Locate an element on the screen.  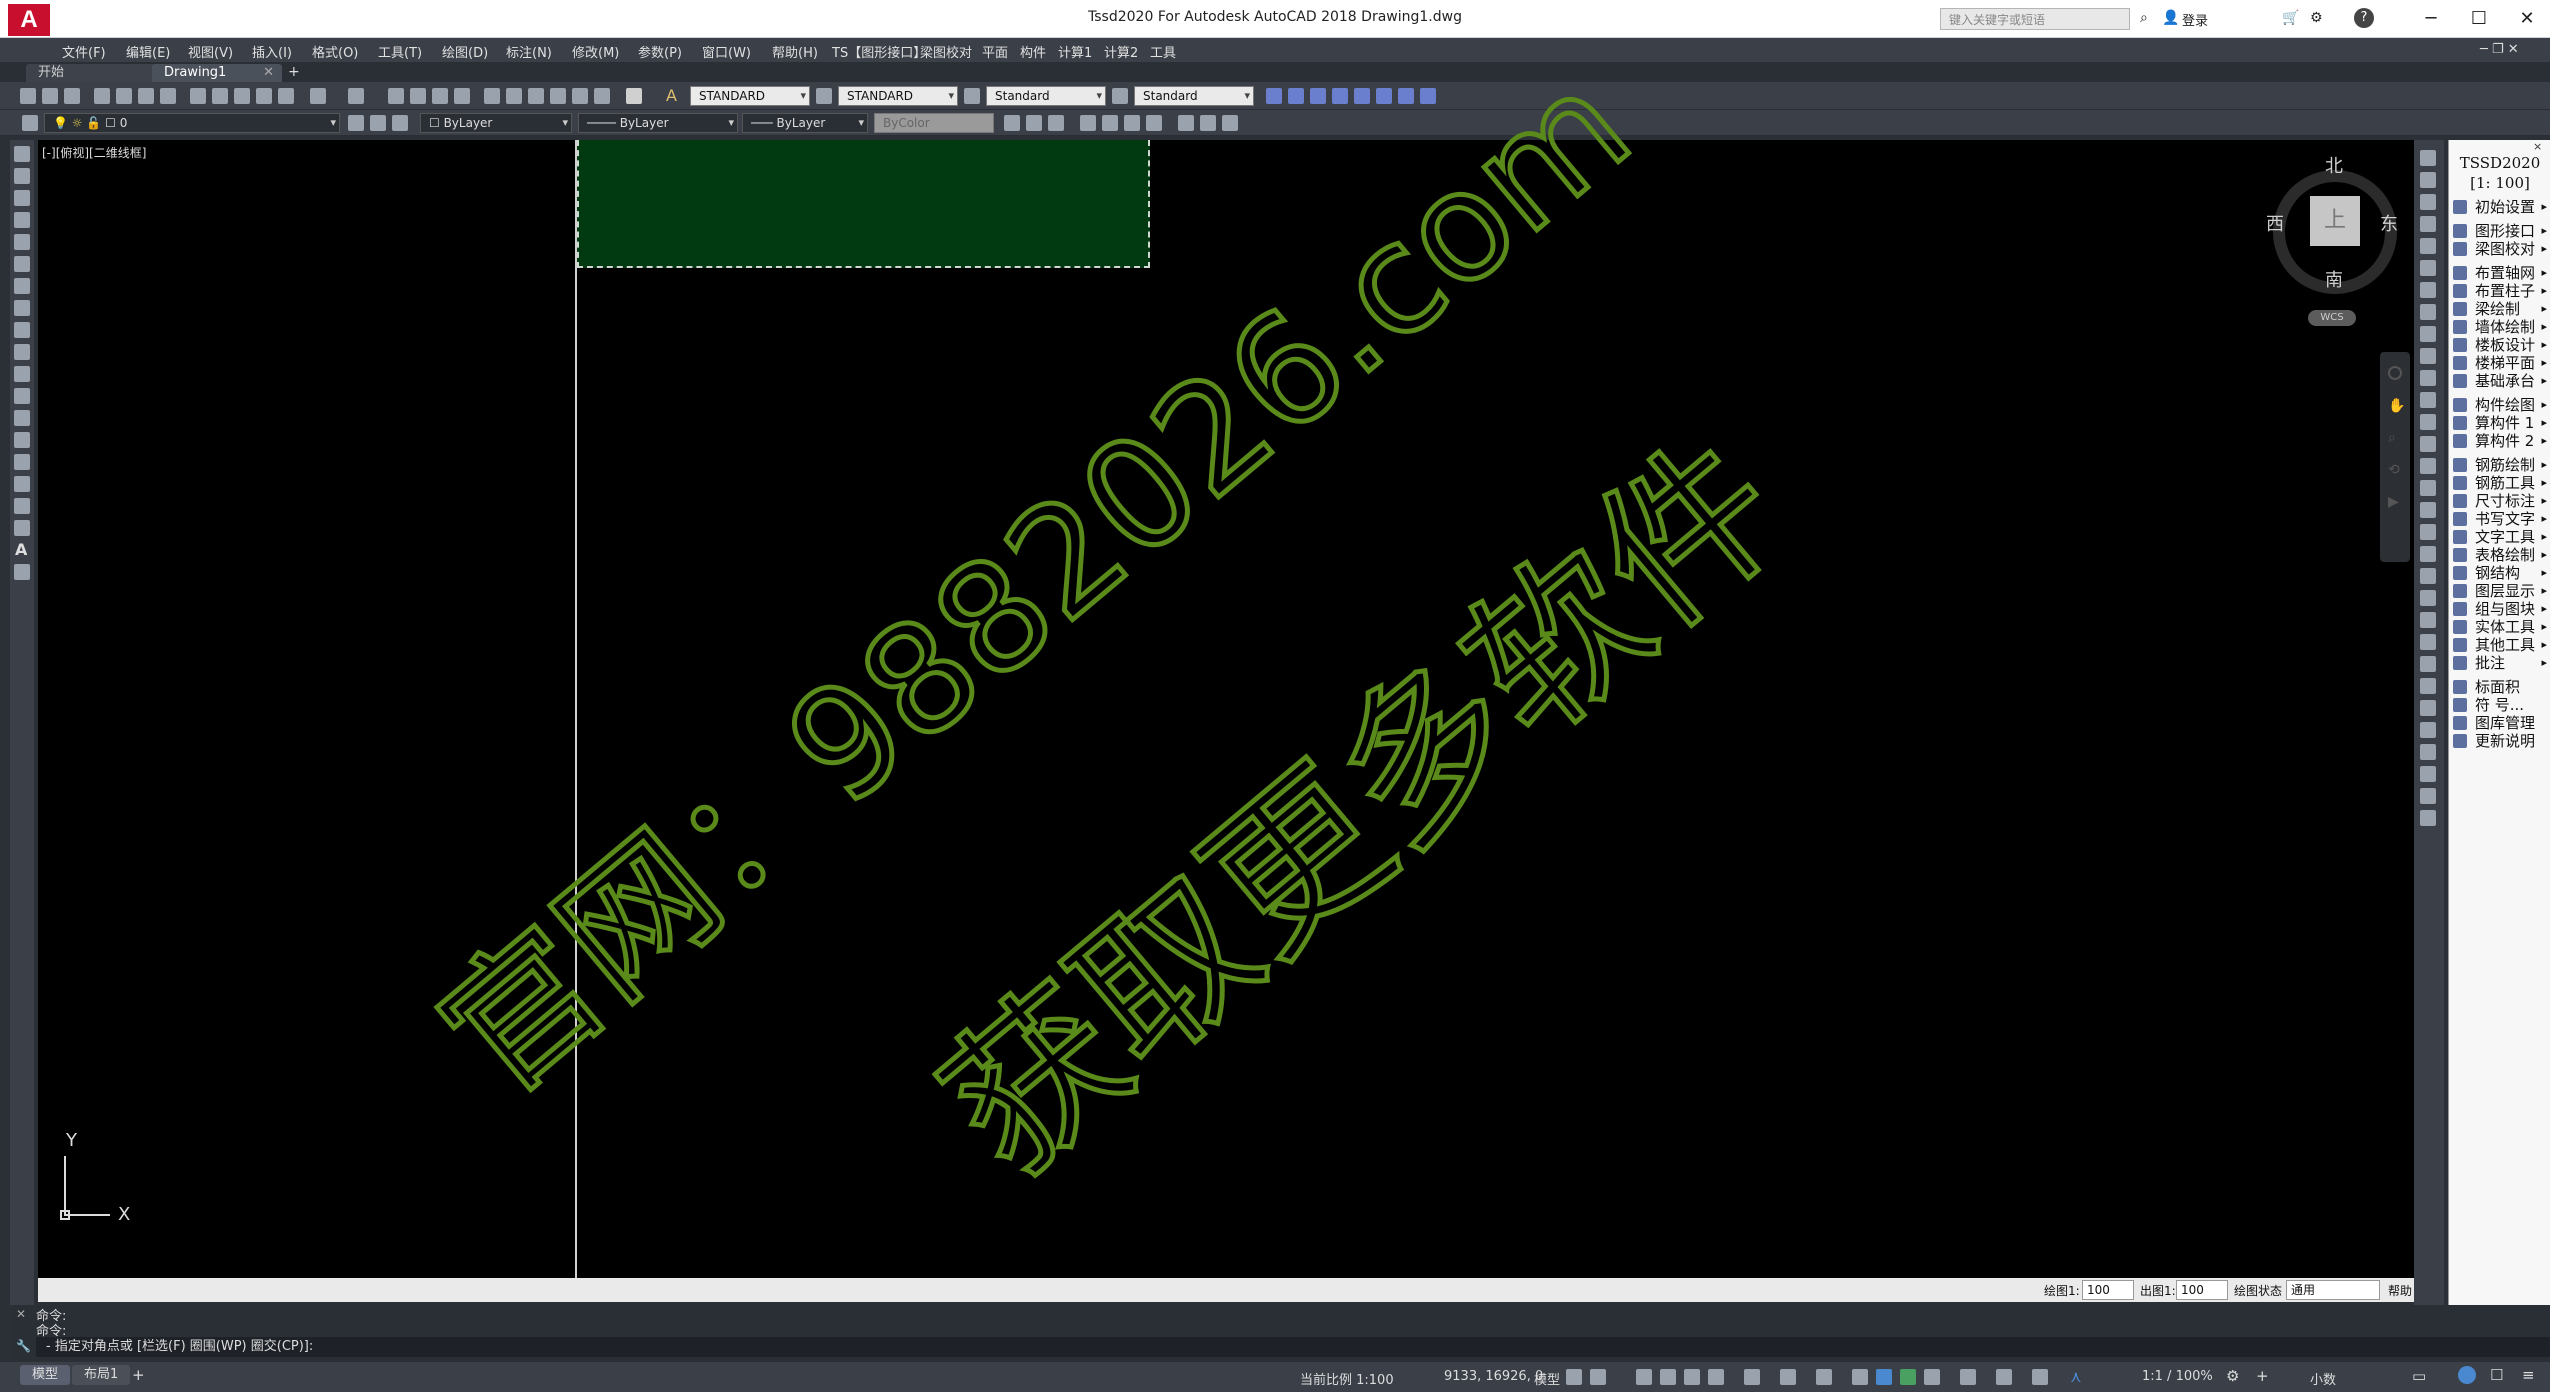
ortho-icon is located at coordinates (1692, 1377).